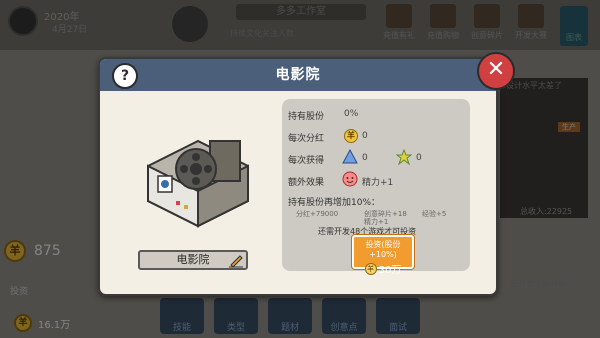 The width and height of the screenshot is (600, 338). What do you see at coordinates (390, 270) in the screenshot?
I see `invest-price: 30万` at bounding box center [390, 270].